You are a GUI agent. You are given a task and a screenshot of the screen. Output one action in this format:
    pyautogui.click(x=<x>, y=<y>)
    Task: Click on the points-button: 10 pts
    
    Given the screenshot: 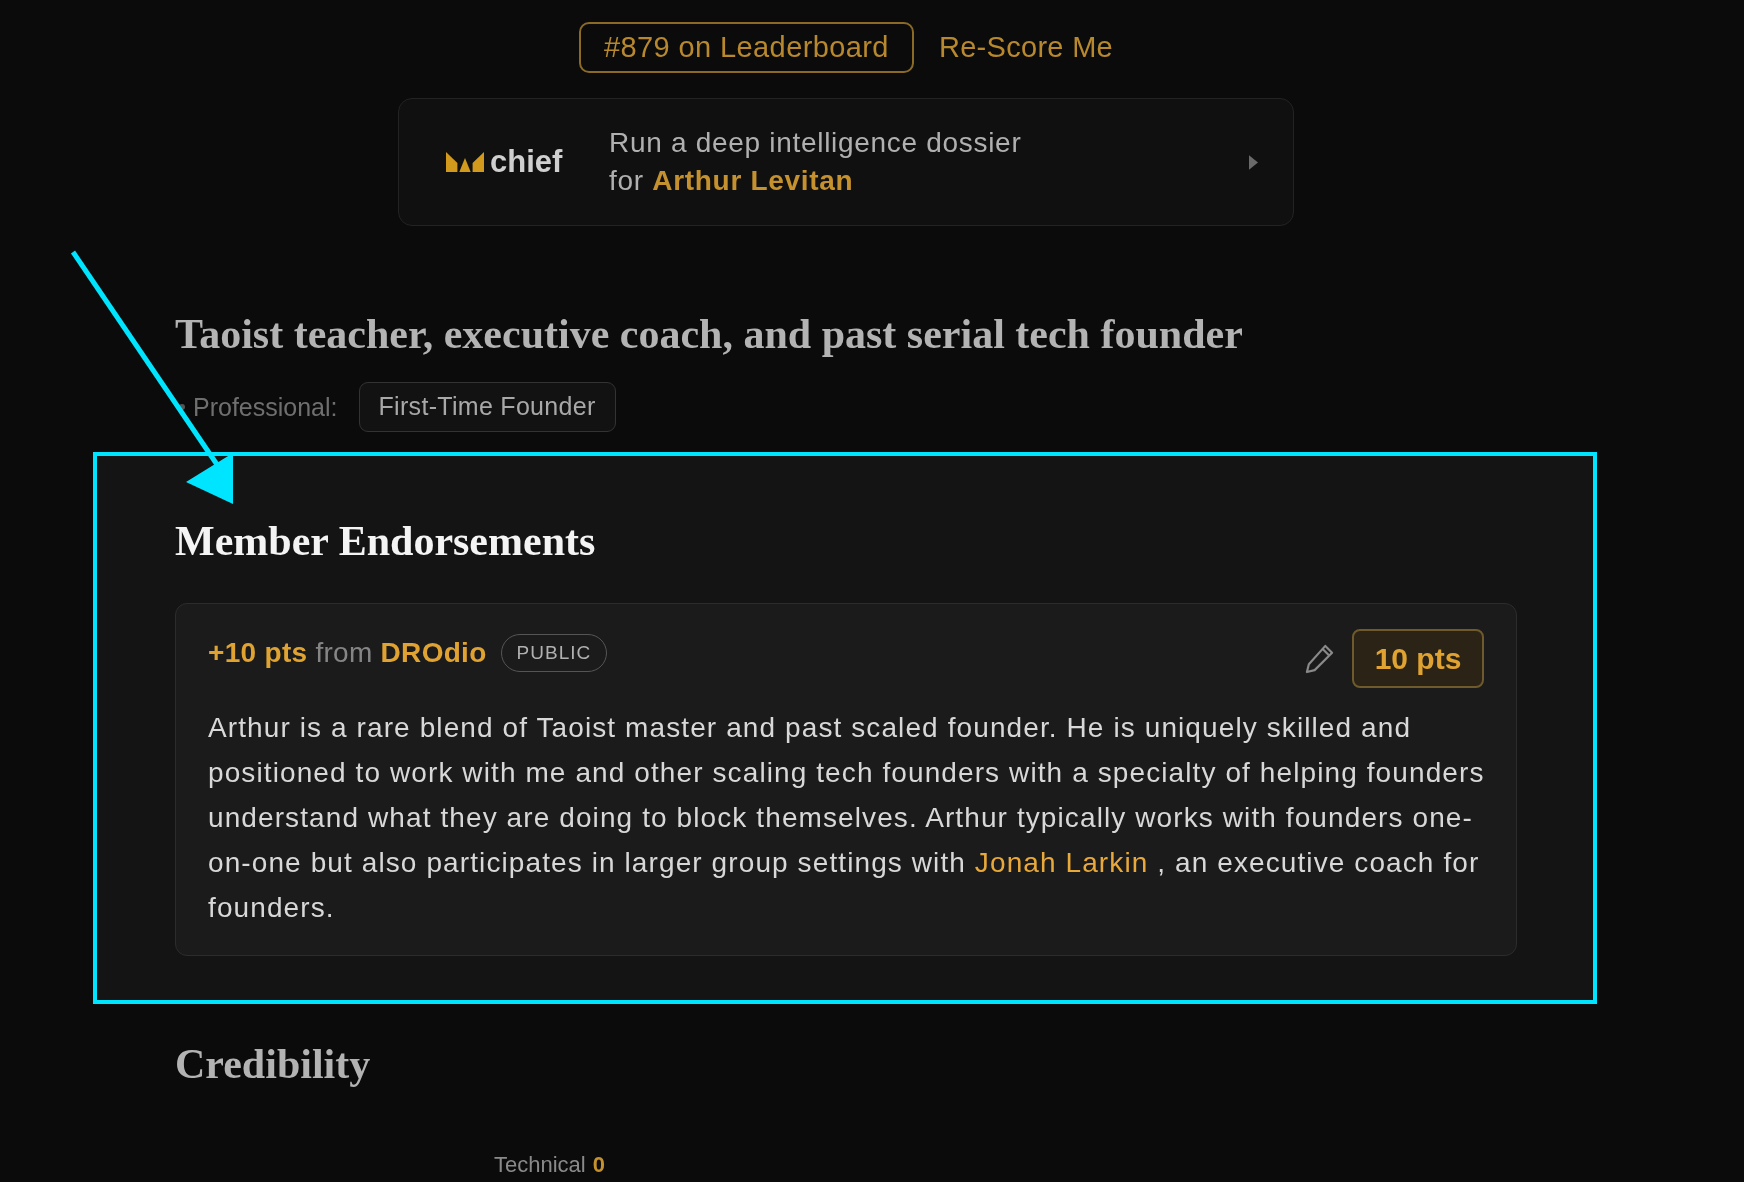 What is the action you would take?
    pyautogui.click(x=1418, y=658)
    